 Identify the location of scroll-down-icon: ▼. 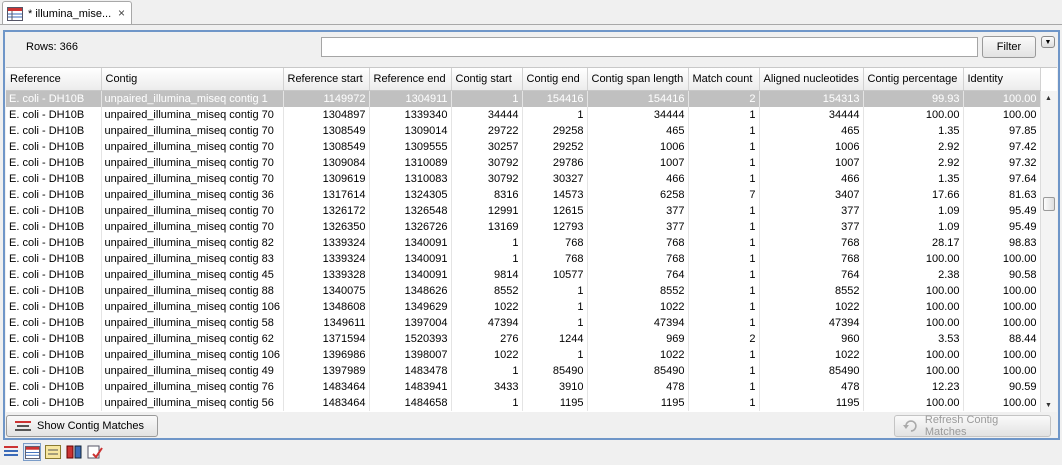
(1048, 405).